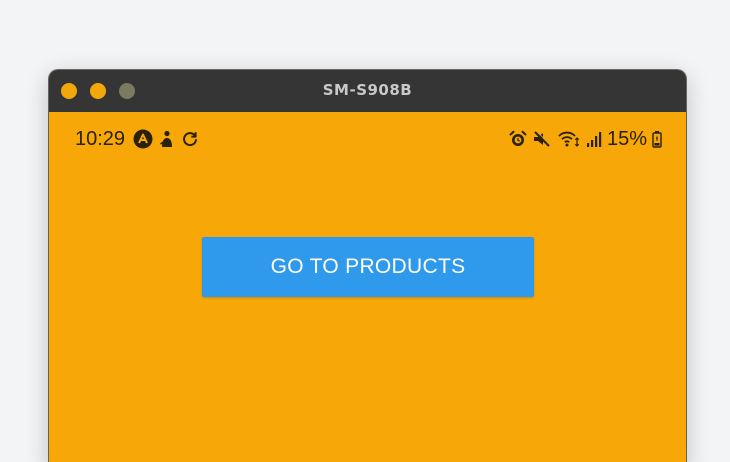  Describe the element at coordinates (626, 138) in the screenshot. I see `battery-percentage: 15%` at that location.